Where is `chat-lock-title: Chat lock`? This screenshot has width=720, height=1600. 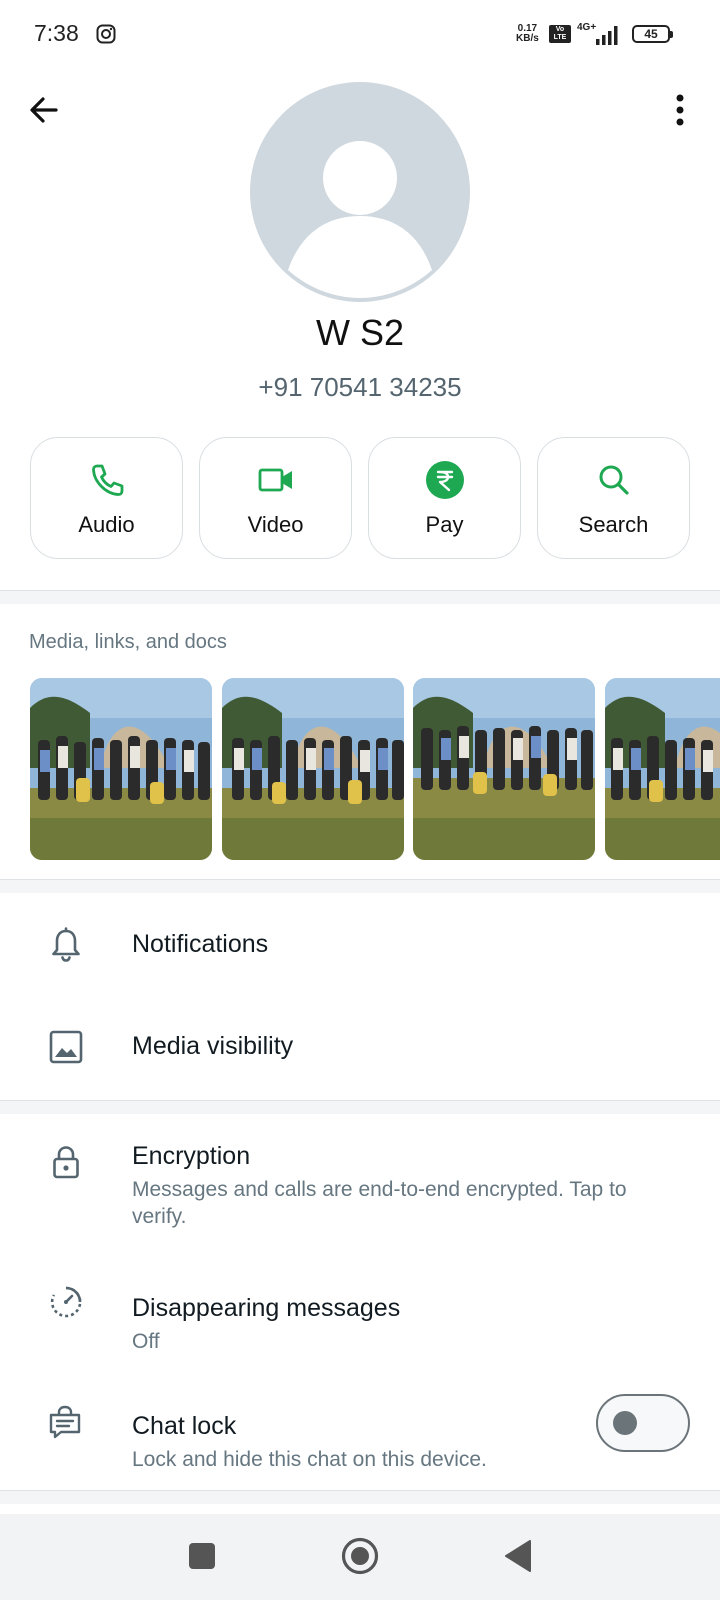
chat-lock-title: Chat lock is located at coordinates (184, 1426).